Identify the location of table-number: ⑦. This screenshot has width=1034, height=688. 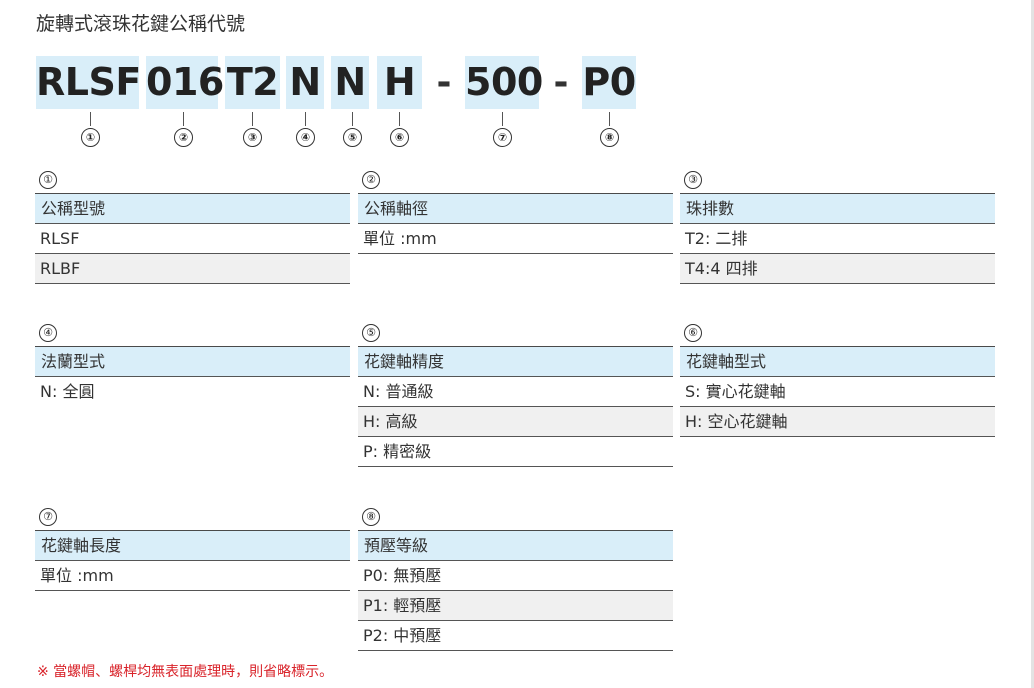
(48, 517).